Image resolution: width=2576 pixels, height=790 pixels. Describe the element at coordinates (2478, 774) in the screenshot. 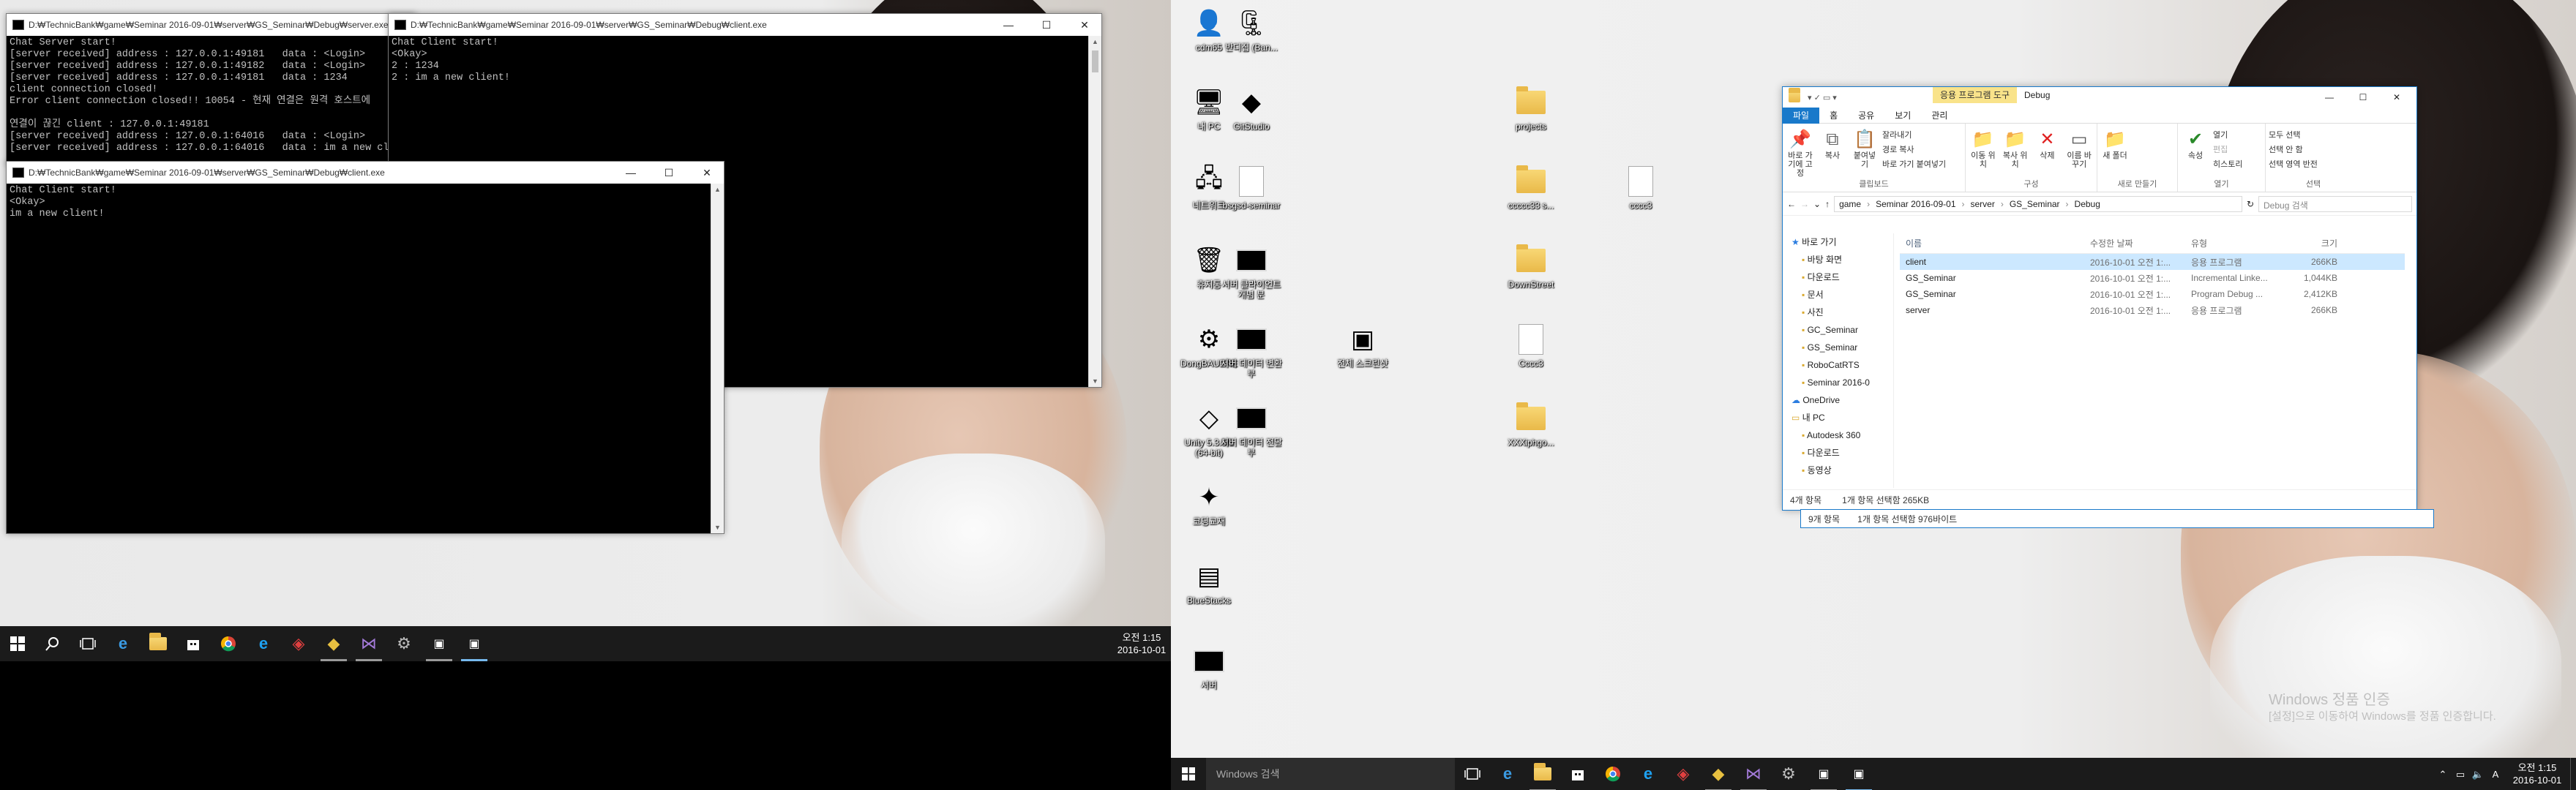

I see `volume-icon: 🔈` at that location.